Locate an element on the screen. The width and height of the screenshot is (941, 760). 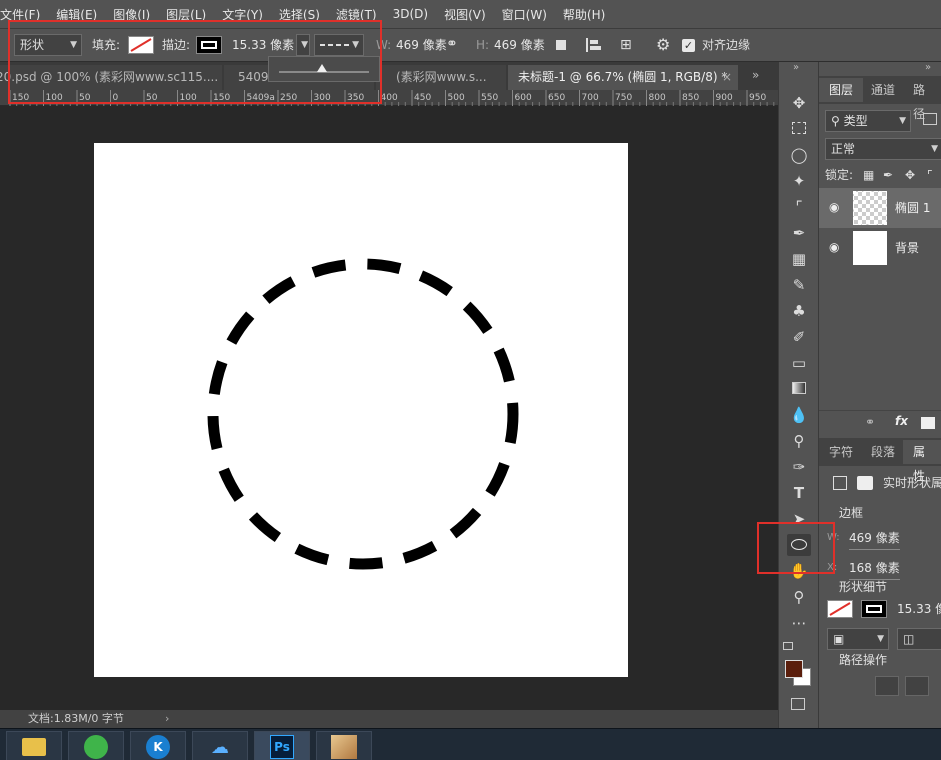
move-tool-icon: ✥ is located at coordinates (799, 103).